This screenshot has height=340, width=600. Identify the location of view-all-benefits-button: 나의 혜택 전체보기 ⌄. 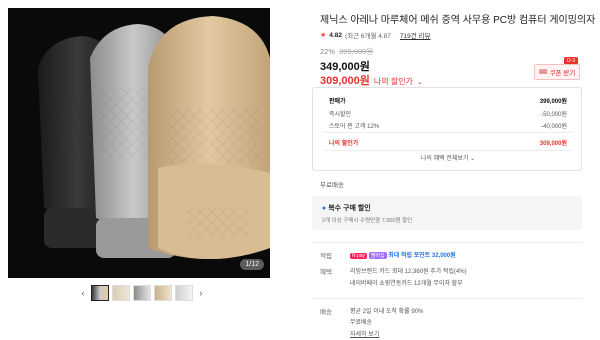
(448, 159).